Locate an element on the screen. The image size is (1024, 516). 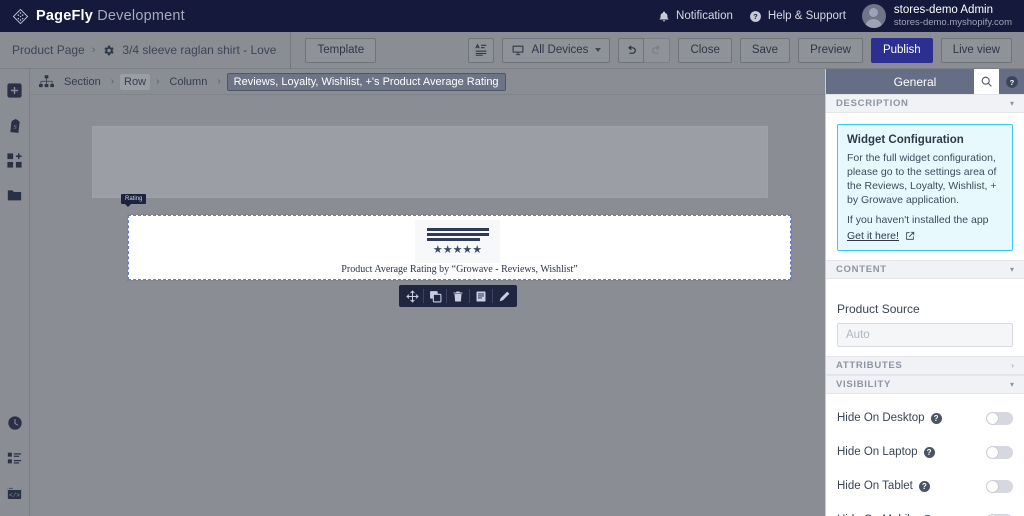
search-icon is located at coordinates (986, 81).